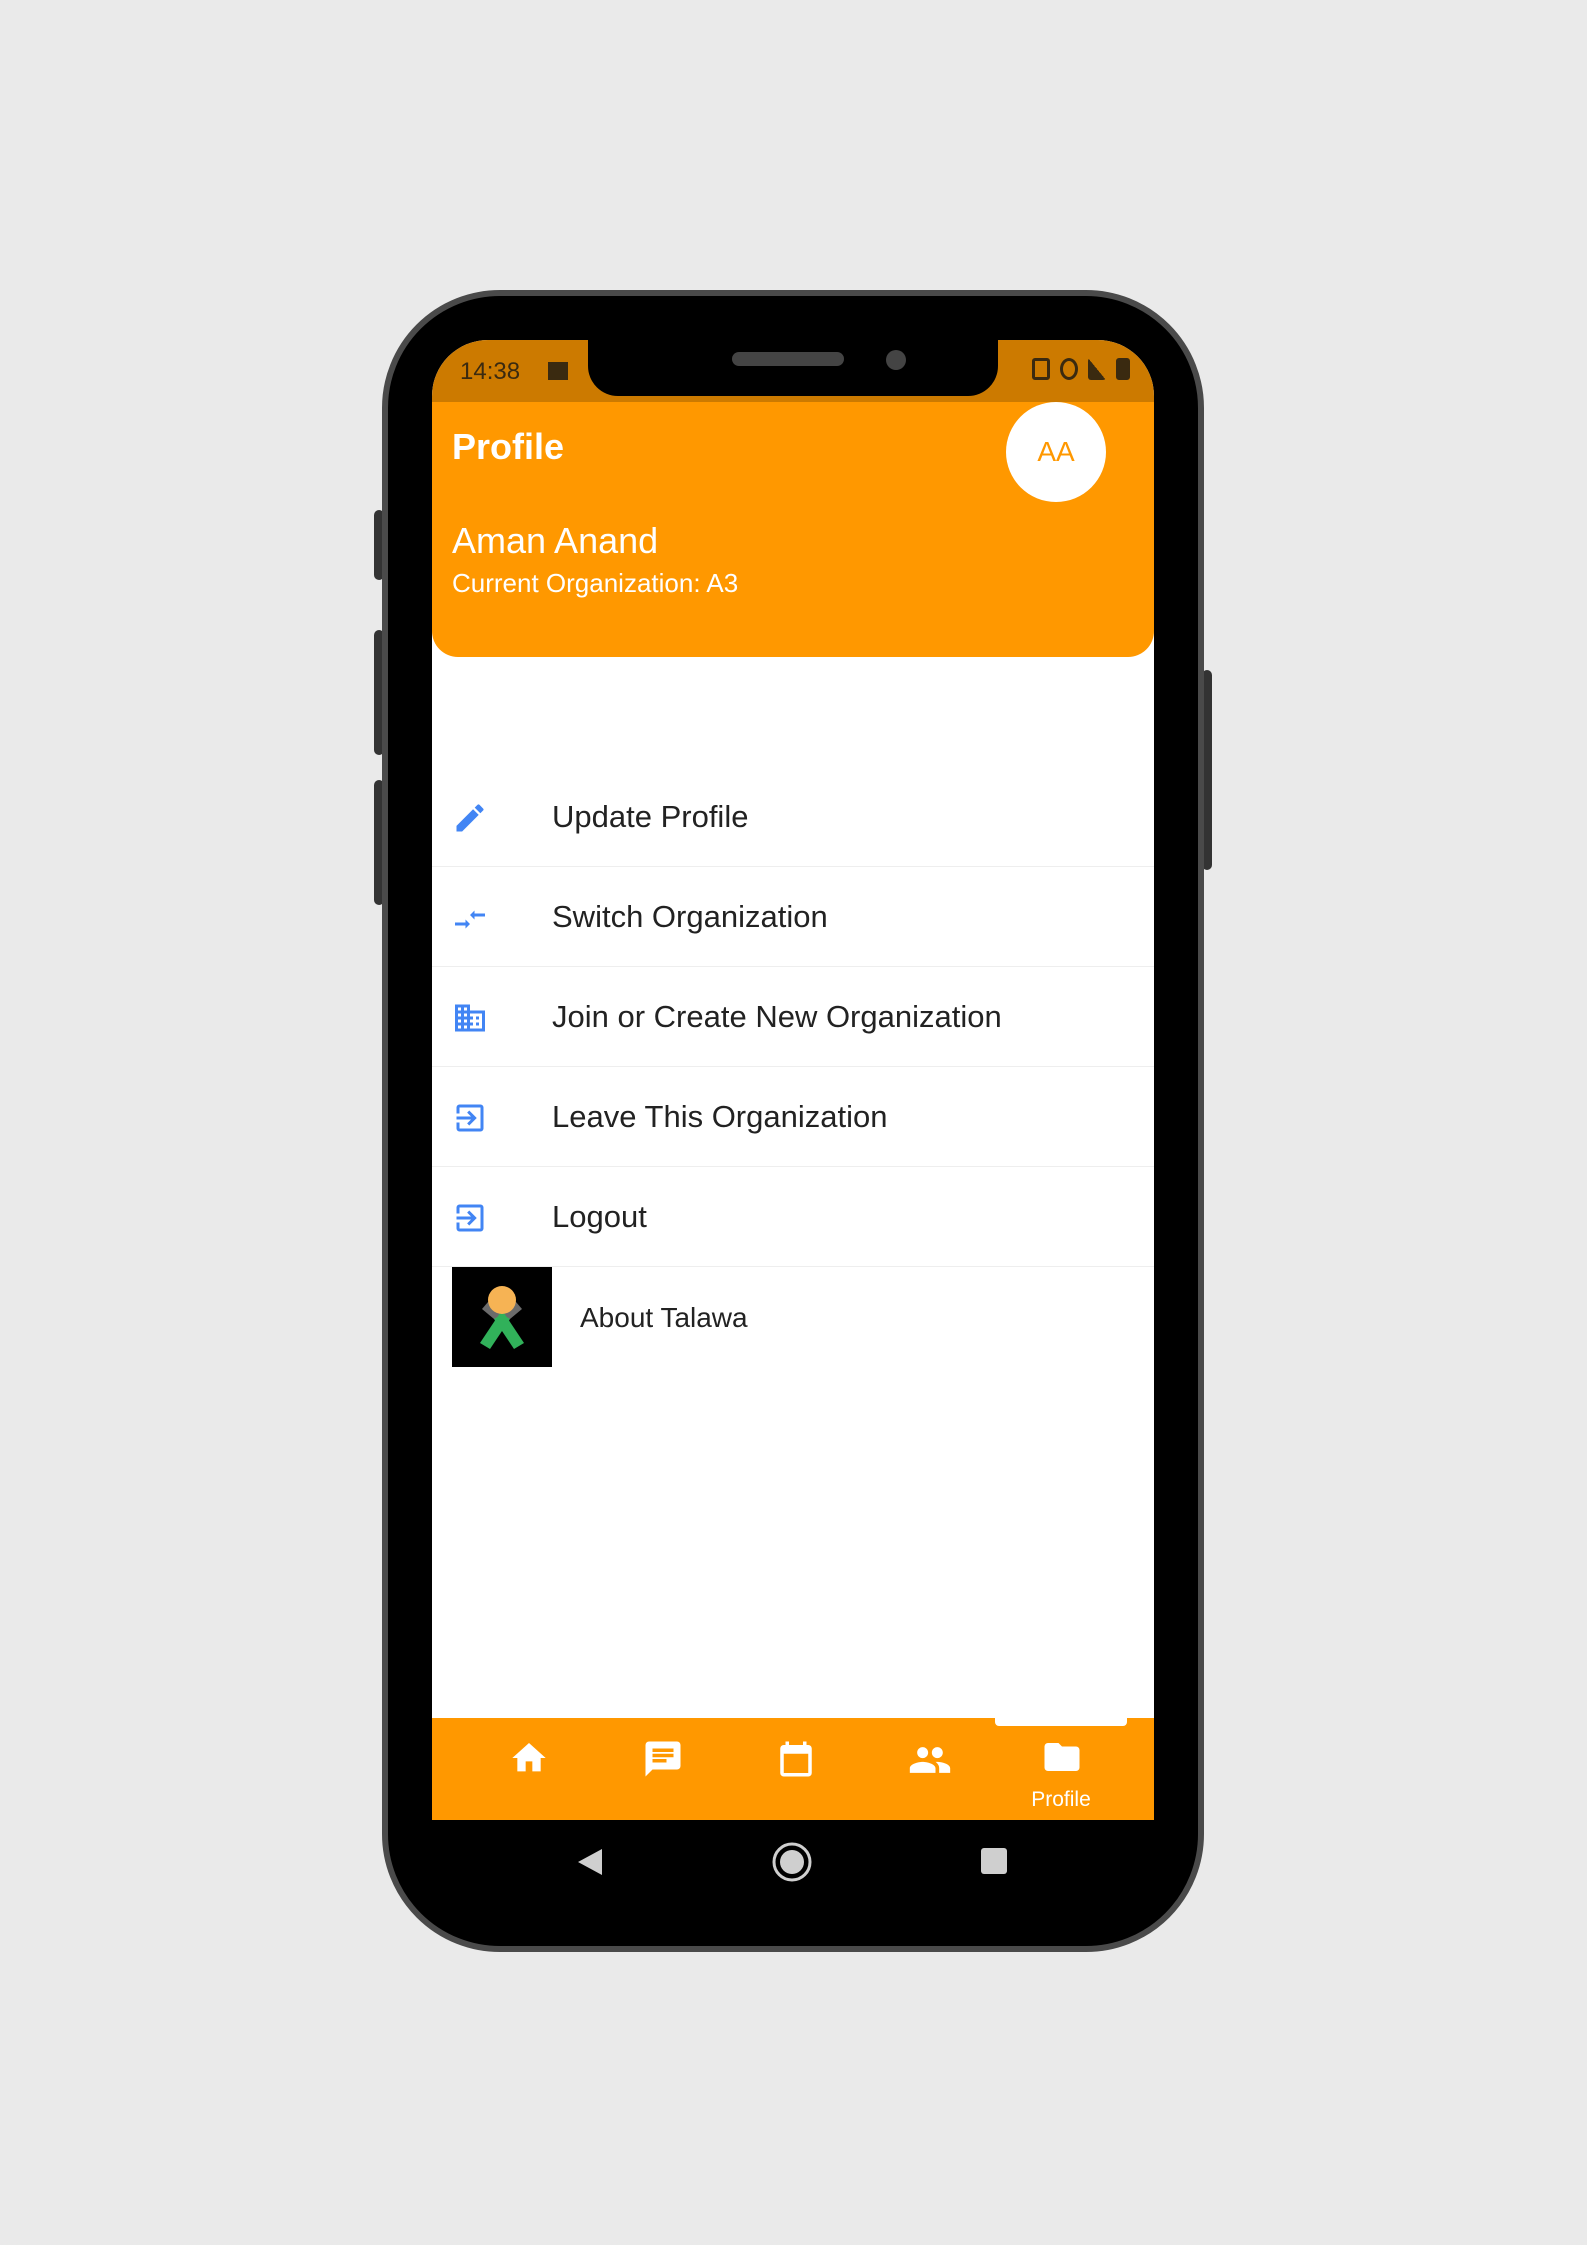 The image size is (1587, 2245). I want to click on people-icon, so click(930, 1760).